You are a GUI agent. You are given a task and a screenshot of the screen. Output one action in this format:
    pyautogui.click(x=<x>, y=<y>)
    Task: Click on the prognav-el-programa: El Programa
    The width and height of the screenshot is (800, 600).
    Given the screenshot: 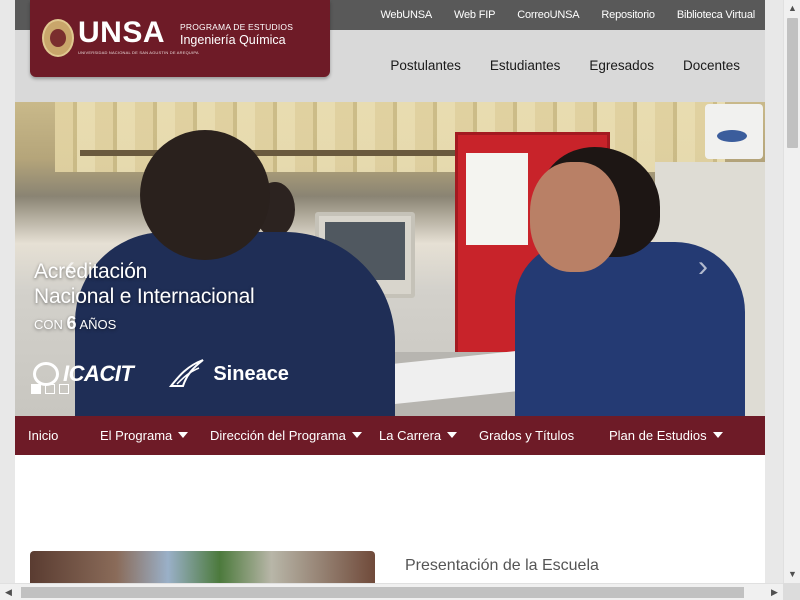 What is the action you would take?
    pyautogui.click(x=144, y=435)
    